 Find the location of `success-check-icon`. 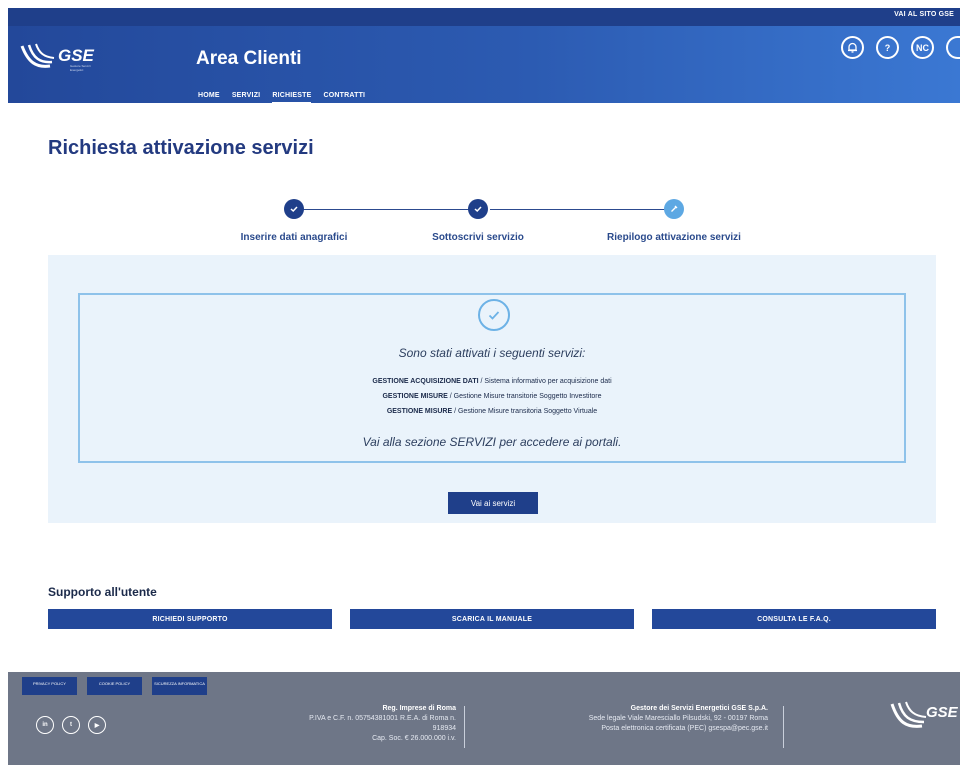

success-check-icon is located at coordinates (494, 315).